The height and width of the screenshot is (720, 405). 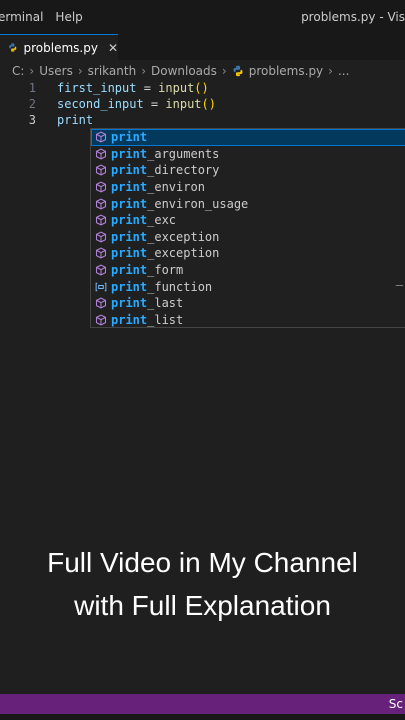 I want to click on suggestion-item: print _list, so click(x=248, y=320).